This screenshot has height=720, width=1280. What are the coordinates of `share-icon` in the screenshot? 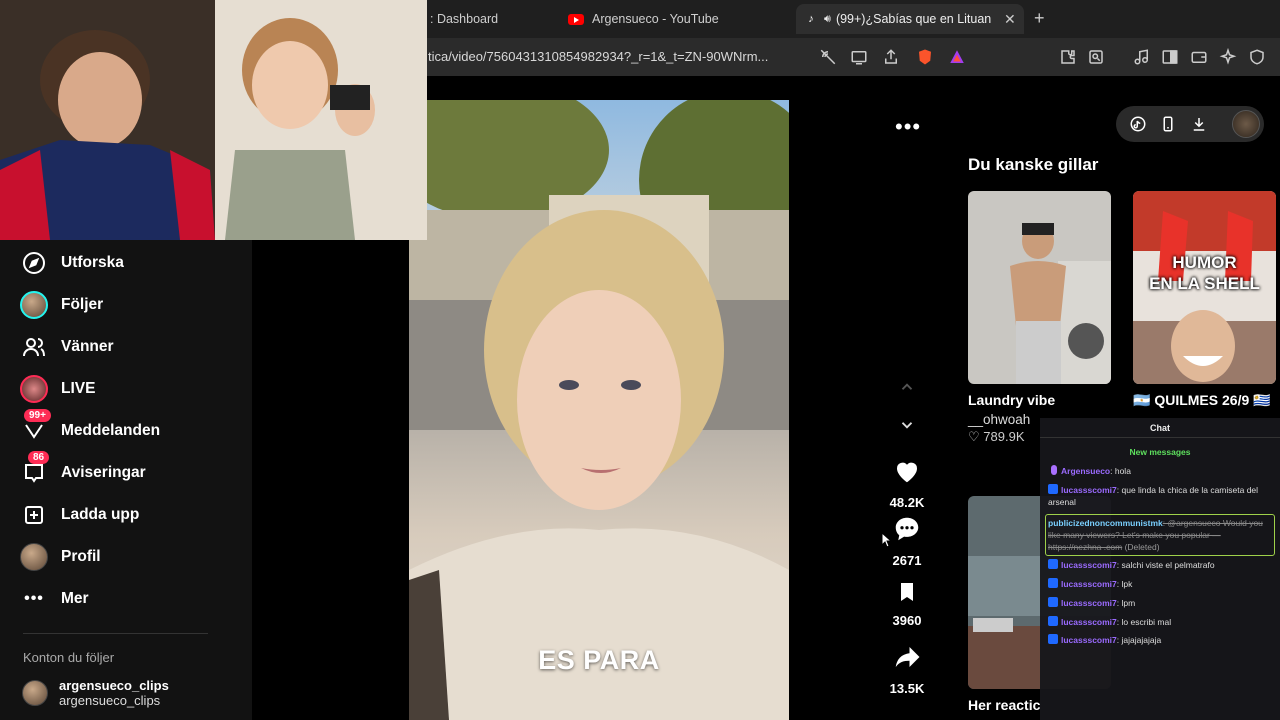 It's located at (891, 57).